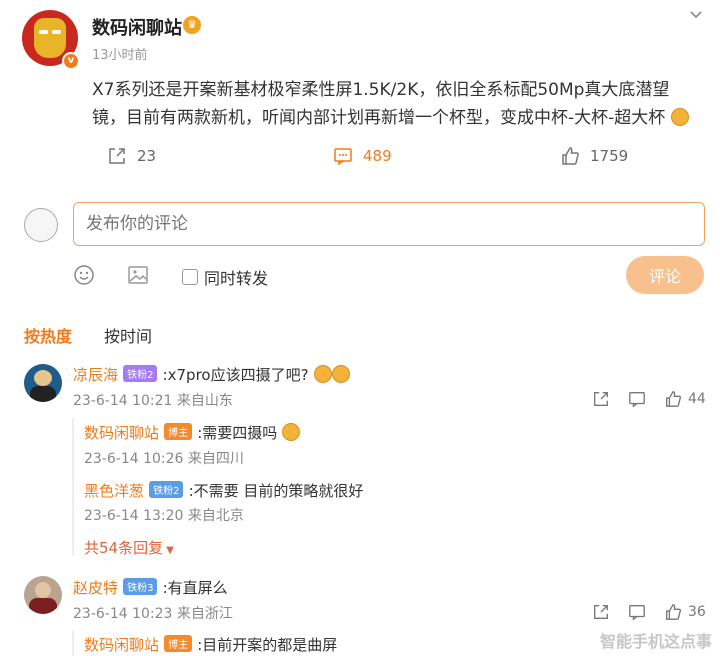 This screenshot has height=656, width=720. Describe the element at coordinates (649, 399) in the screenshot. I see `comment-actions: 44` at that location.